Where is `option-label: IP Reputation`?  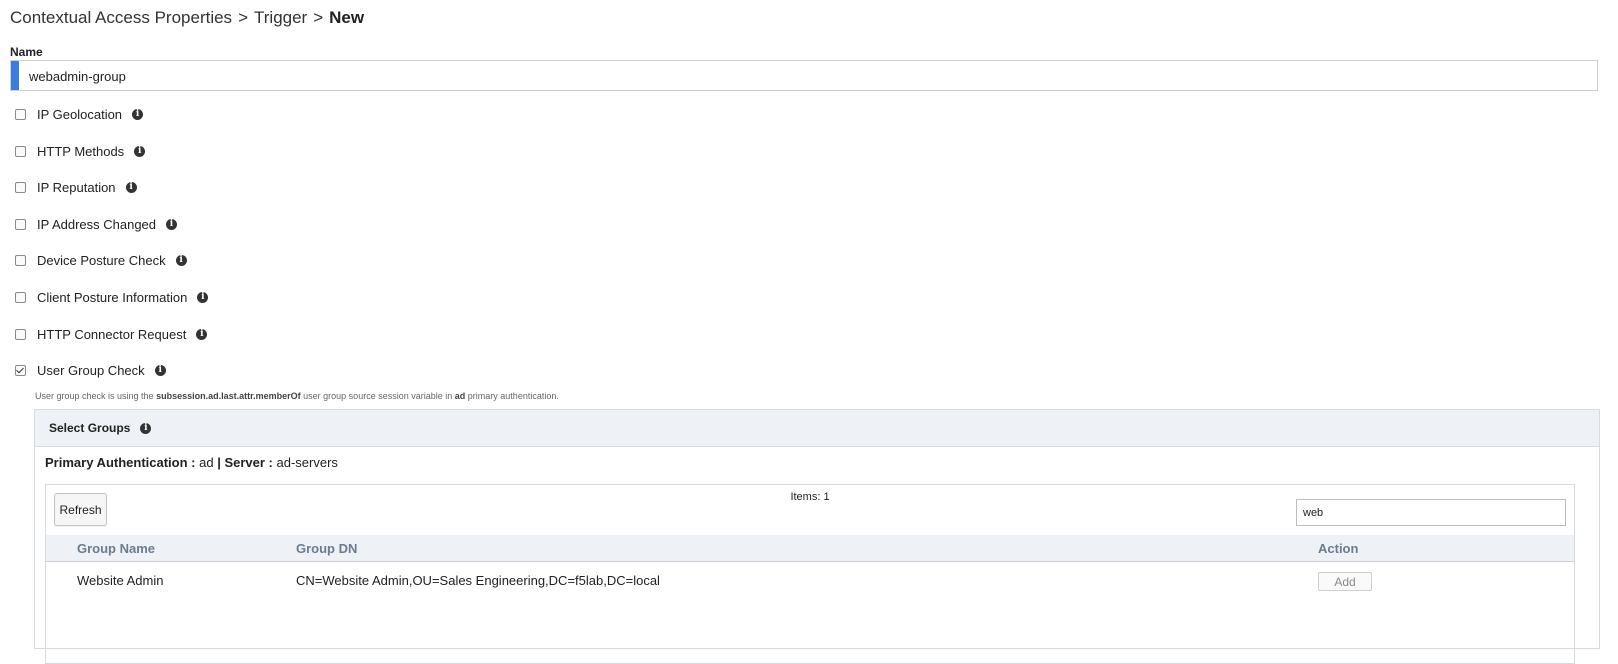
option-label: IP Reputation is located at coordinates (76, 187).